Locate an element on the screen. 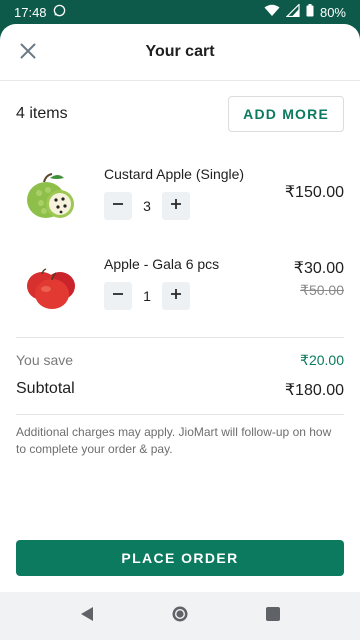  nav-back-button is located at coordinates (87, 616).